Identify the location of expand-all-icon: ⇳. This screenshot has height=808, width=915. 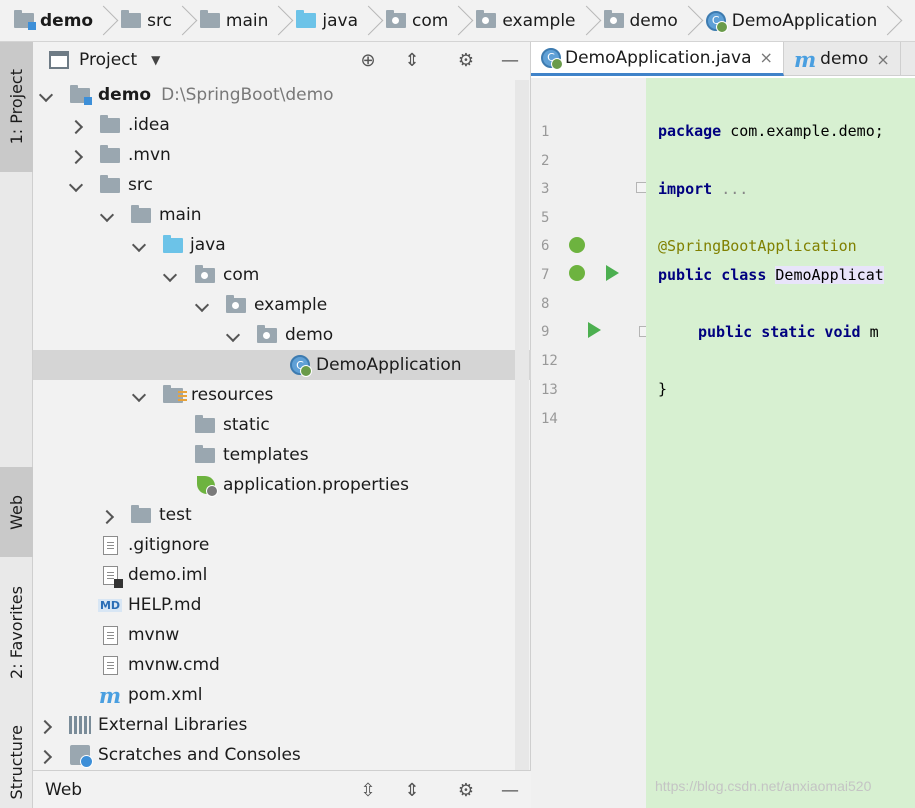
(368, 790).